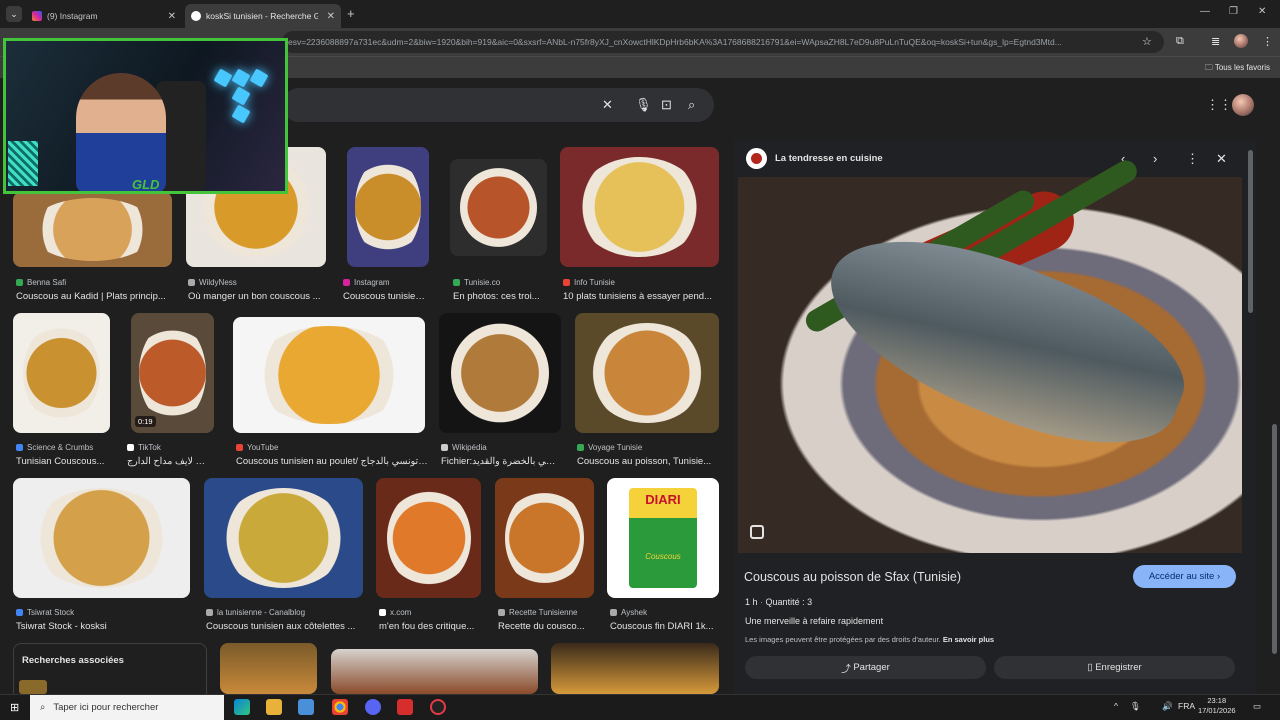  Describe the element at coordinates (340, 707) in the screenshot. I see `chrome-icon` at that location.